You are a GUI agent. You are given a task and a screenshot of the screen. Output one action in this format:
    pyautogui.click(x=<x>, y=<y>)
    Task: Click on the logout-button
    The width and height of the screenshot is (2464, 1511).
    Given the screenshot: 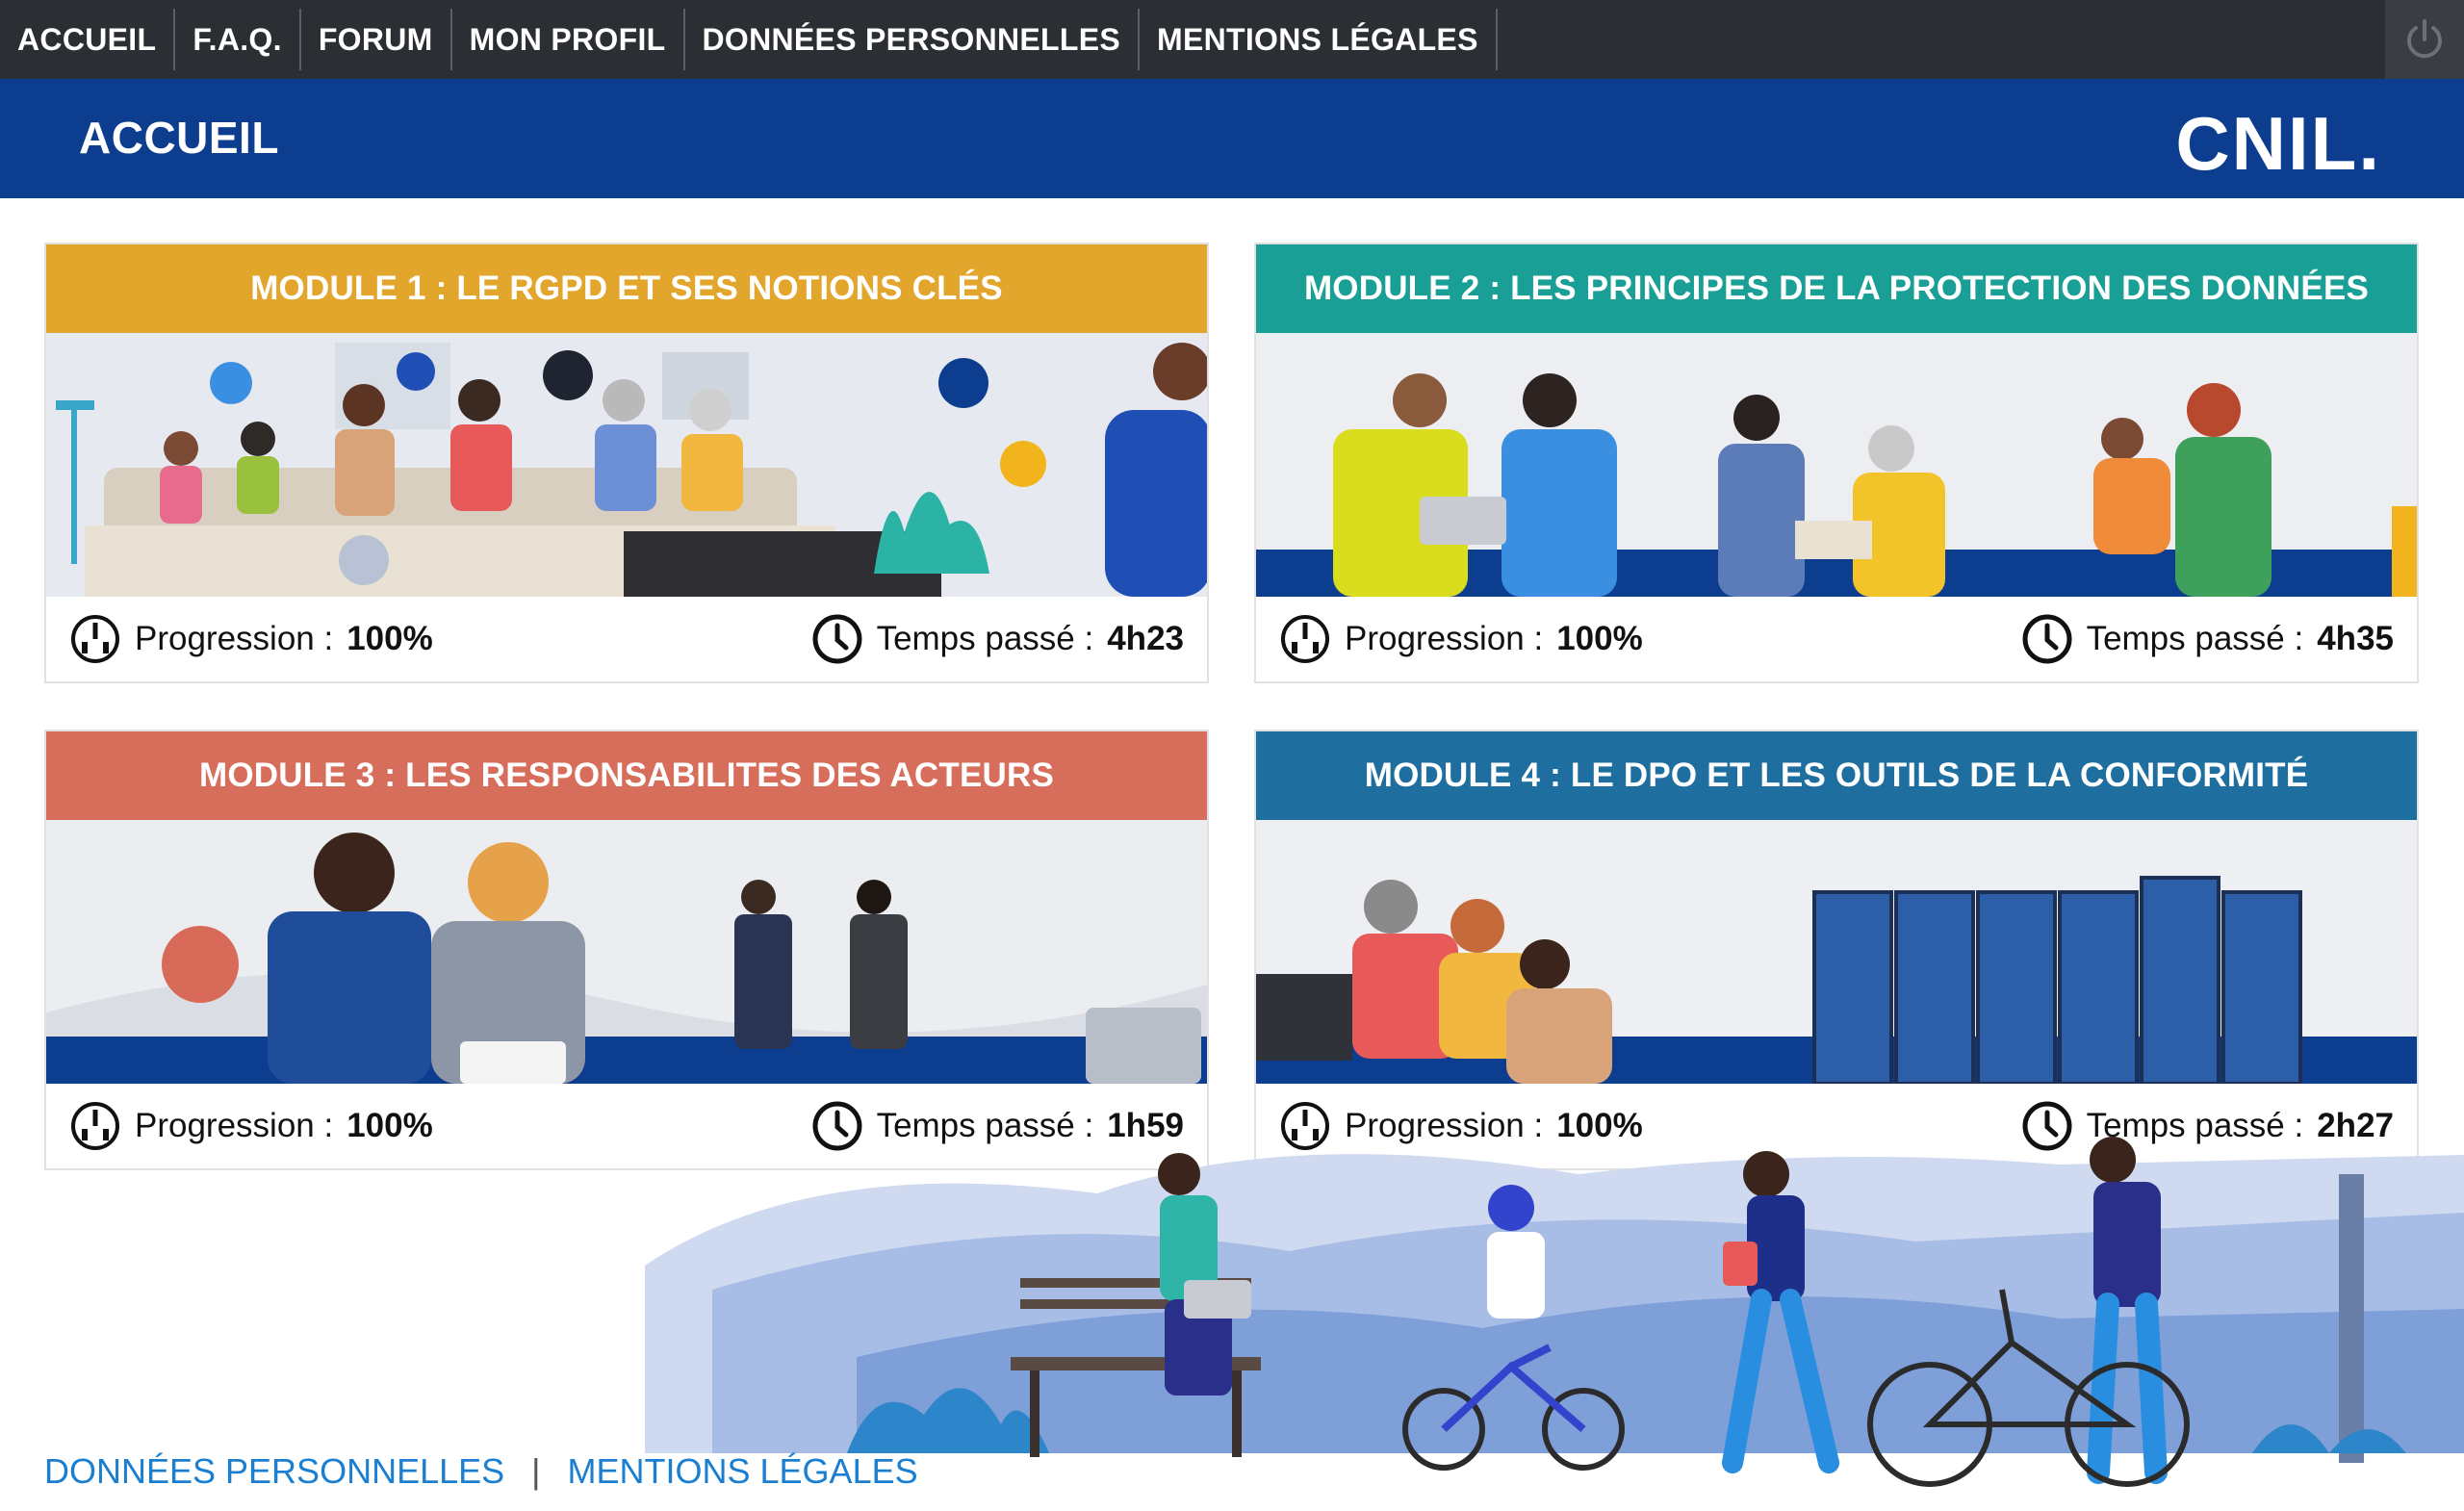 What is the action you would take?
    pyautogui.click(x=2424, y=39)
    